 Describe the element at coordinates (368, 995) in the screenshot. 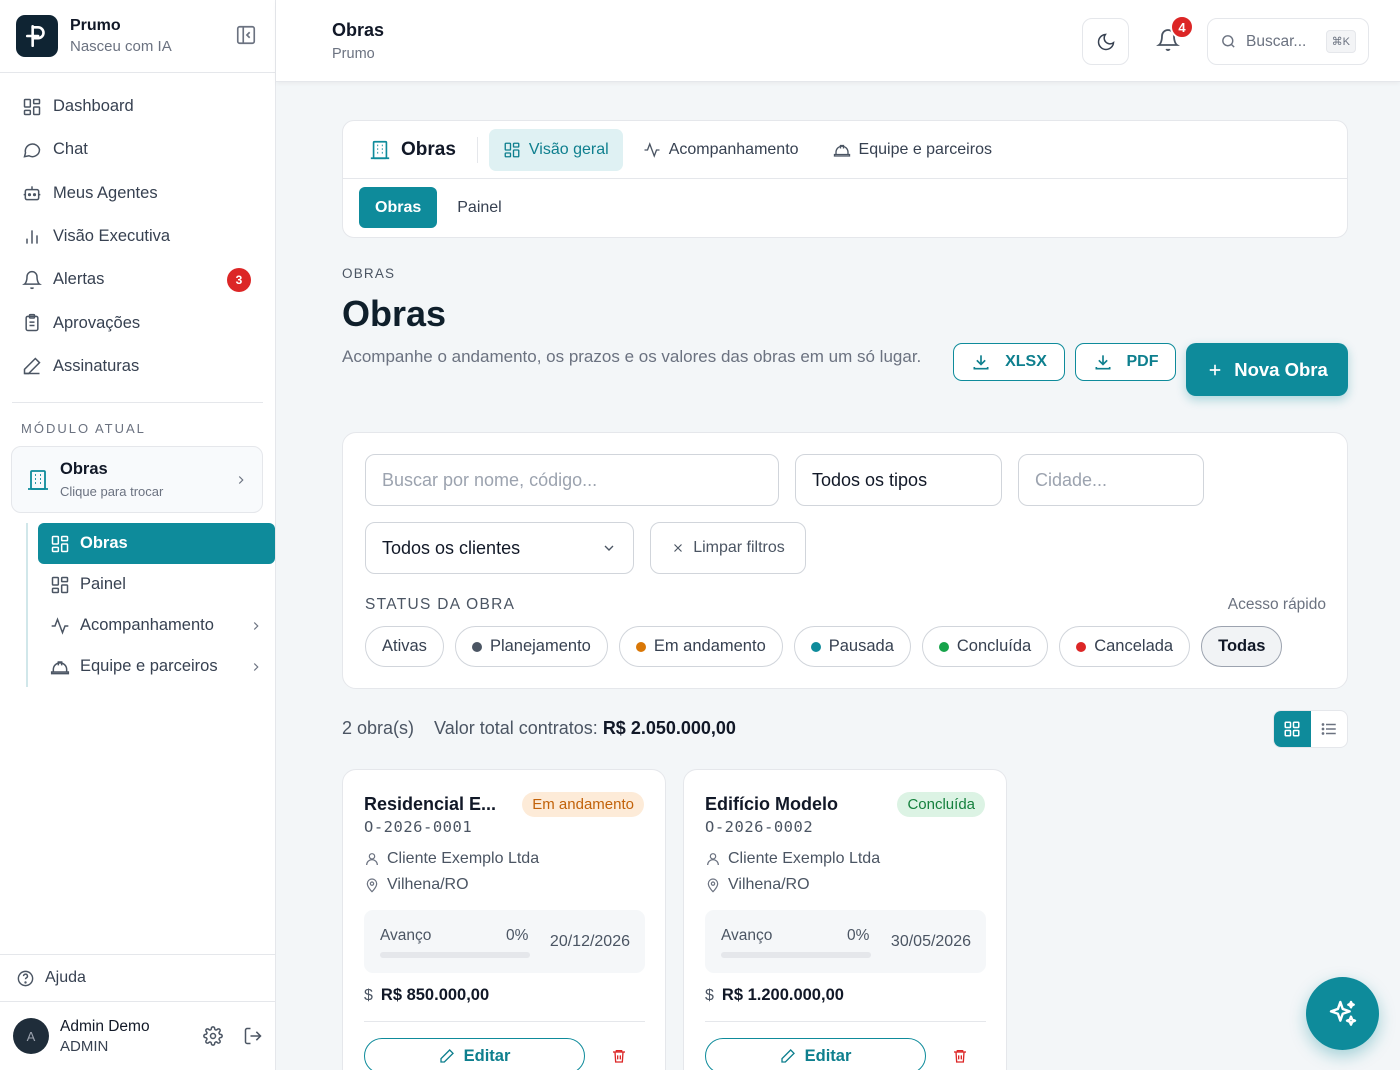

I see `dollar-icon: $` at that location.